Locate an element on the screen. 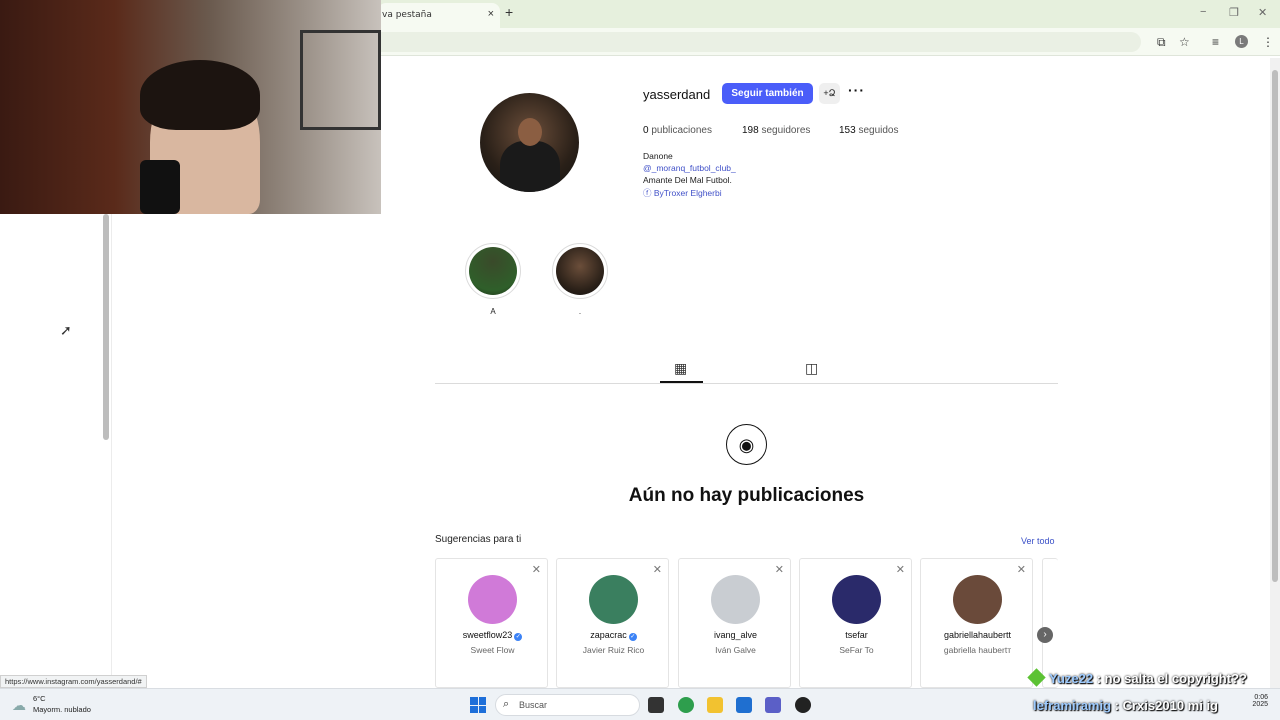 This screenshot has width=1280, height=720. see-all-link: Ver todo is located at coordinates (1038, 541).